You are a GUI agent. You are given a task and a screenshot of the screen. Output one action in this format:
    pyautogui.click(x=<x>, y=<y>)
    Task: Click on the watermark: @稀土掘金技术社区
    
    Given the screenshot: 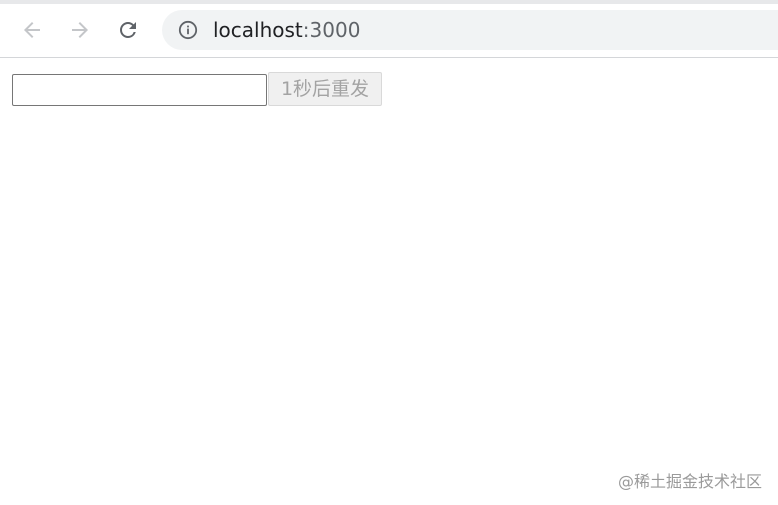 What is the action you would take?
    pyautogui.click(x=689, y=481)
    